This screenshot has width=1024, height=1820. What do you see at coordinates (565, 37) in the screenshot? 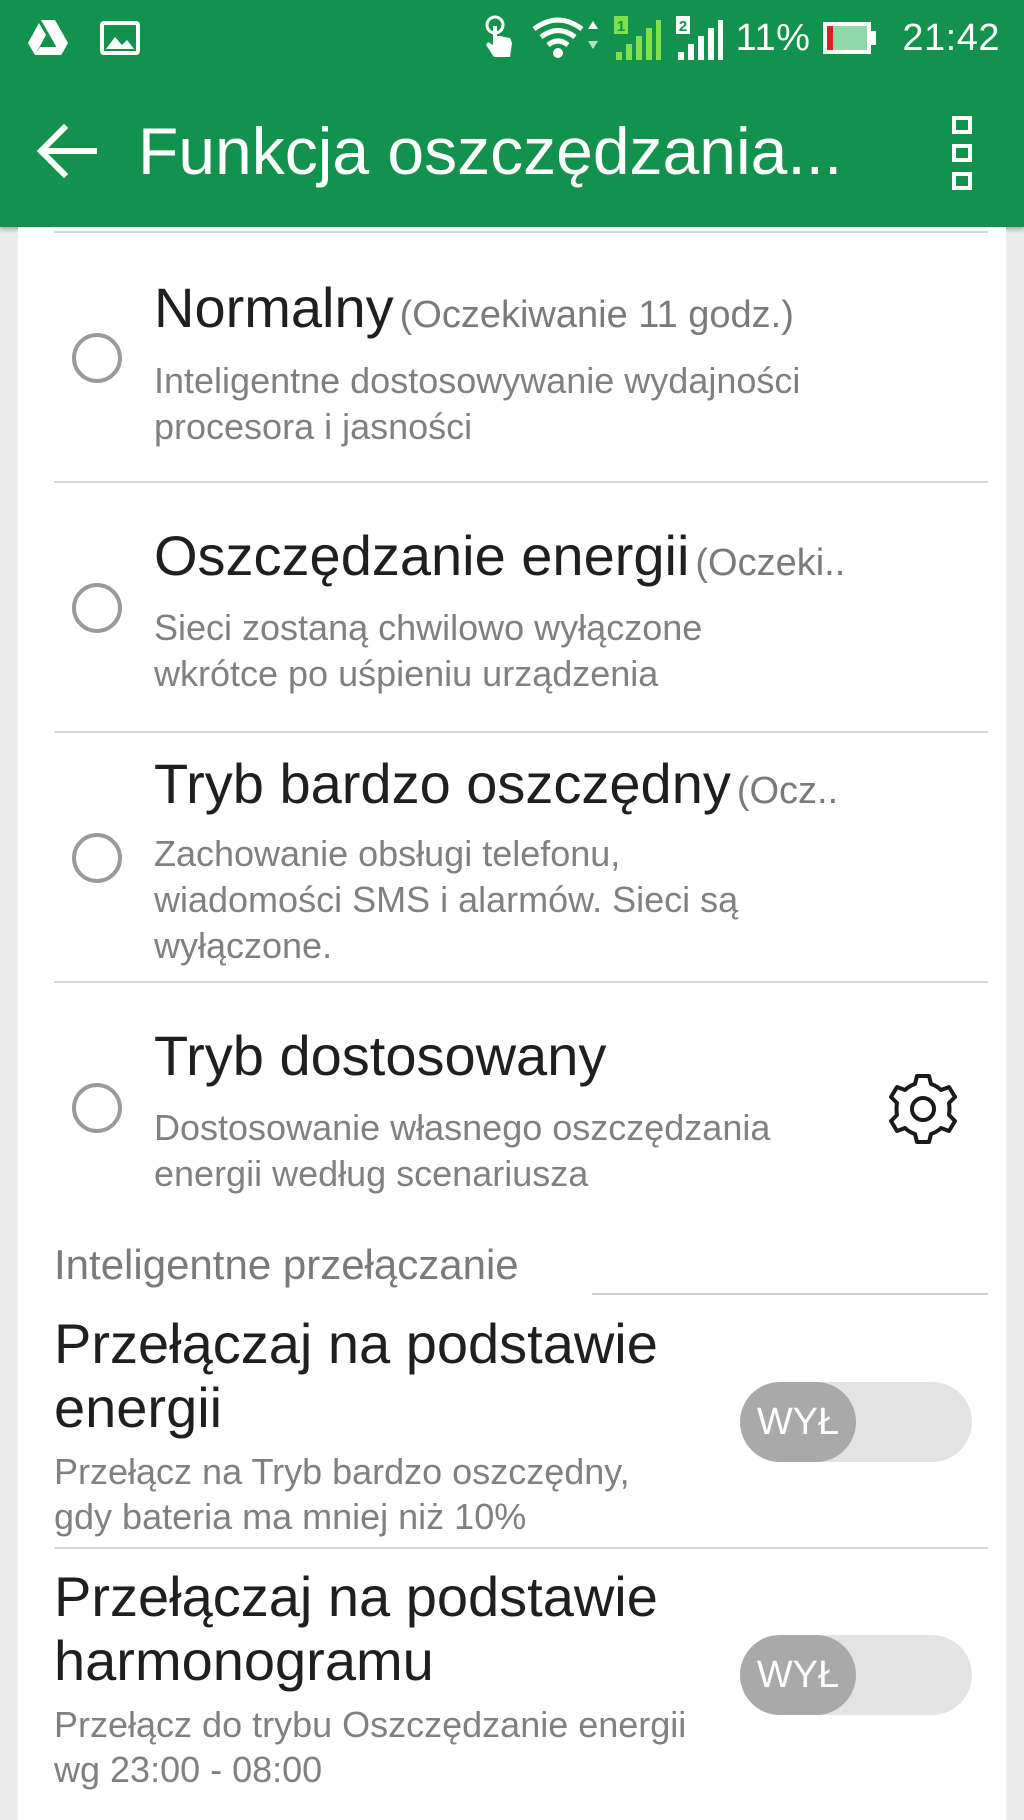
I see `wifi-icon` at bounding box center [565, 37].